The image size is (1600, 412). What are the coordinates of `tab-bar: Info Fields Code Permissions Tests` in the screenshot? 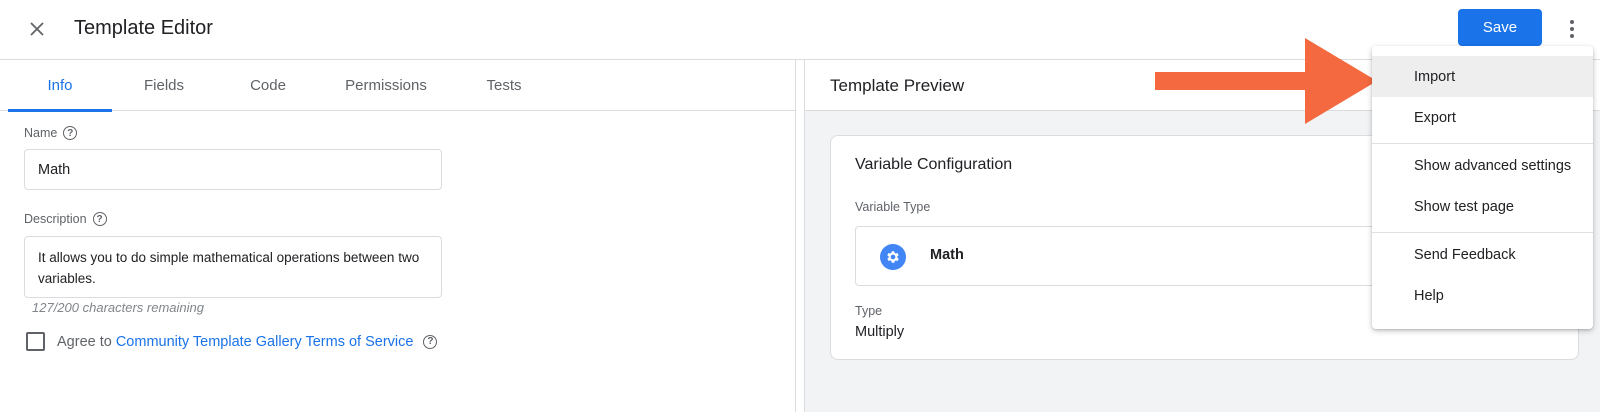 It's located at (398, 86).